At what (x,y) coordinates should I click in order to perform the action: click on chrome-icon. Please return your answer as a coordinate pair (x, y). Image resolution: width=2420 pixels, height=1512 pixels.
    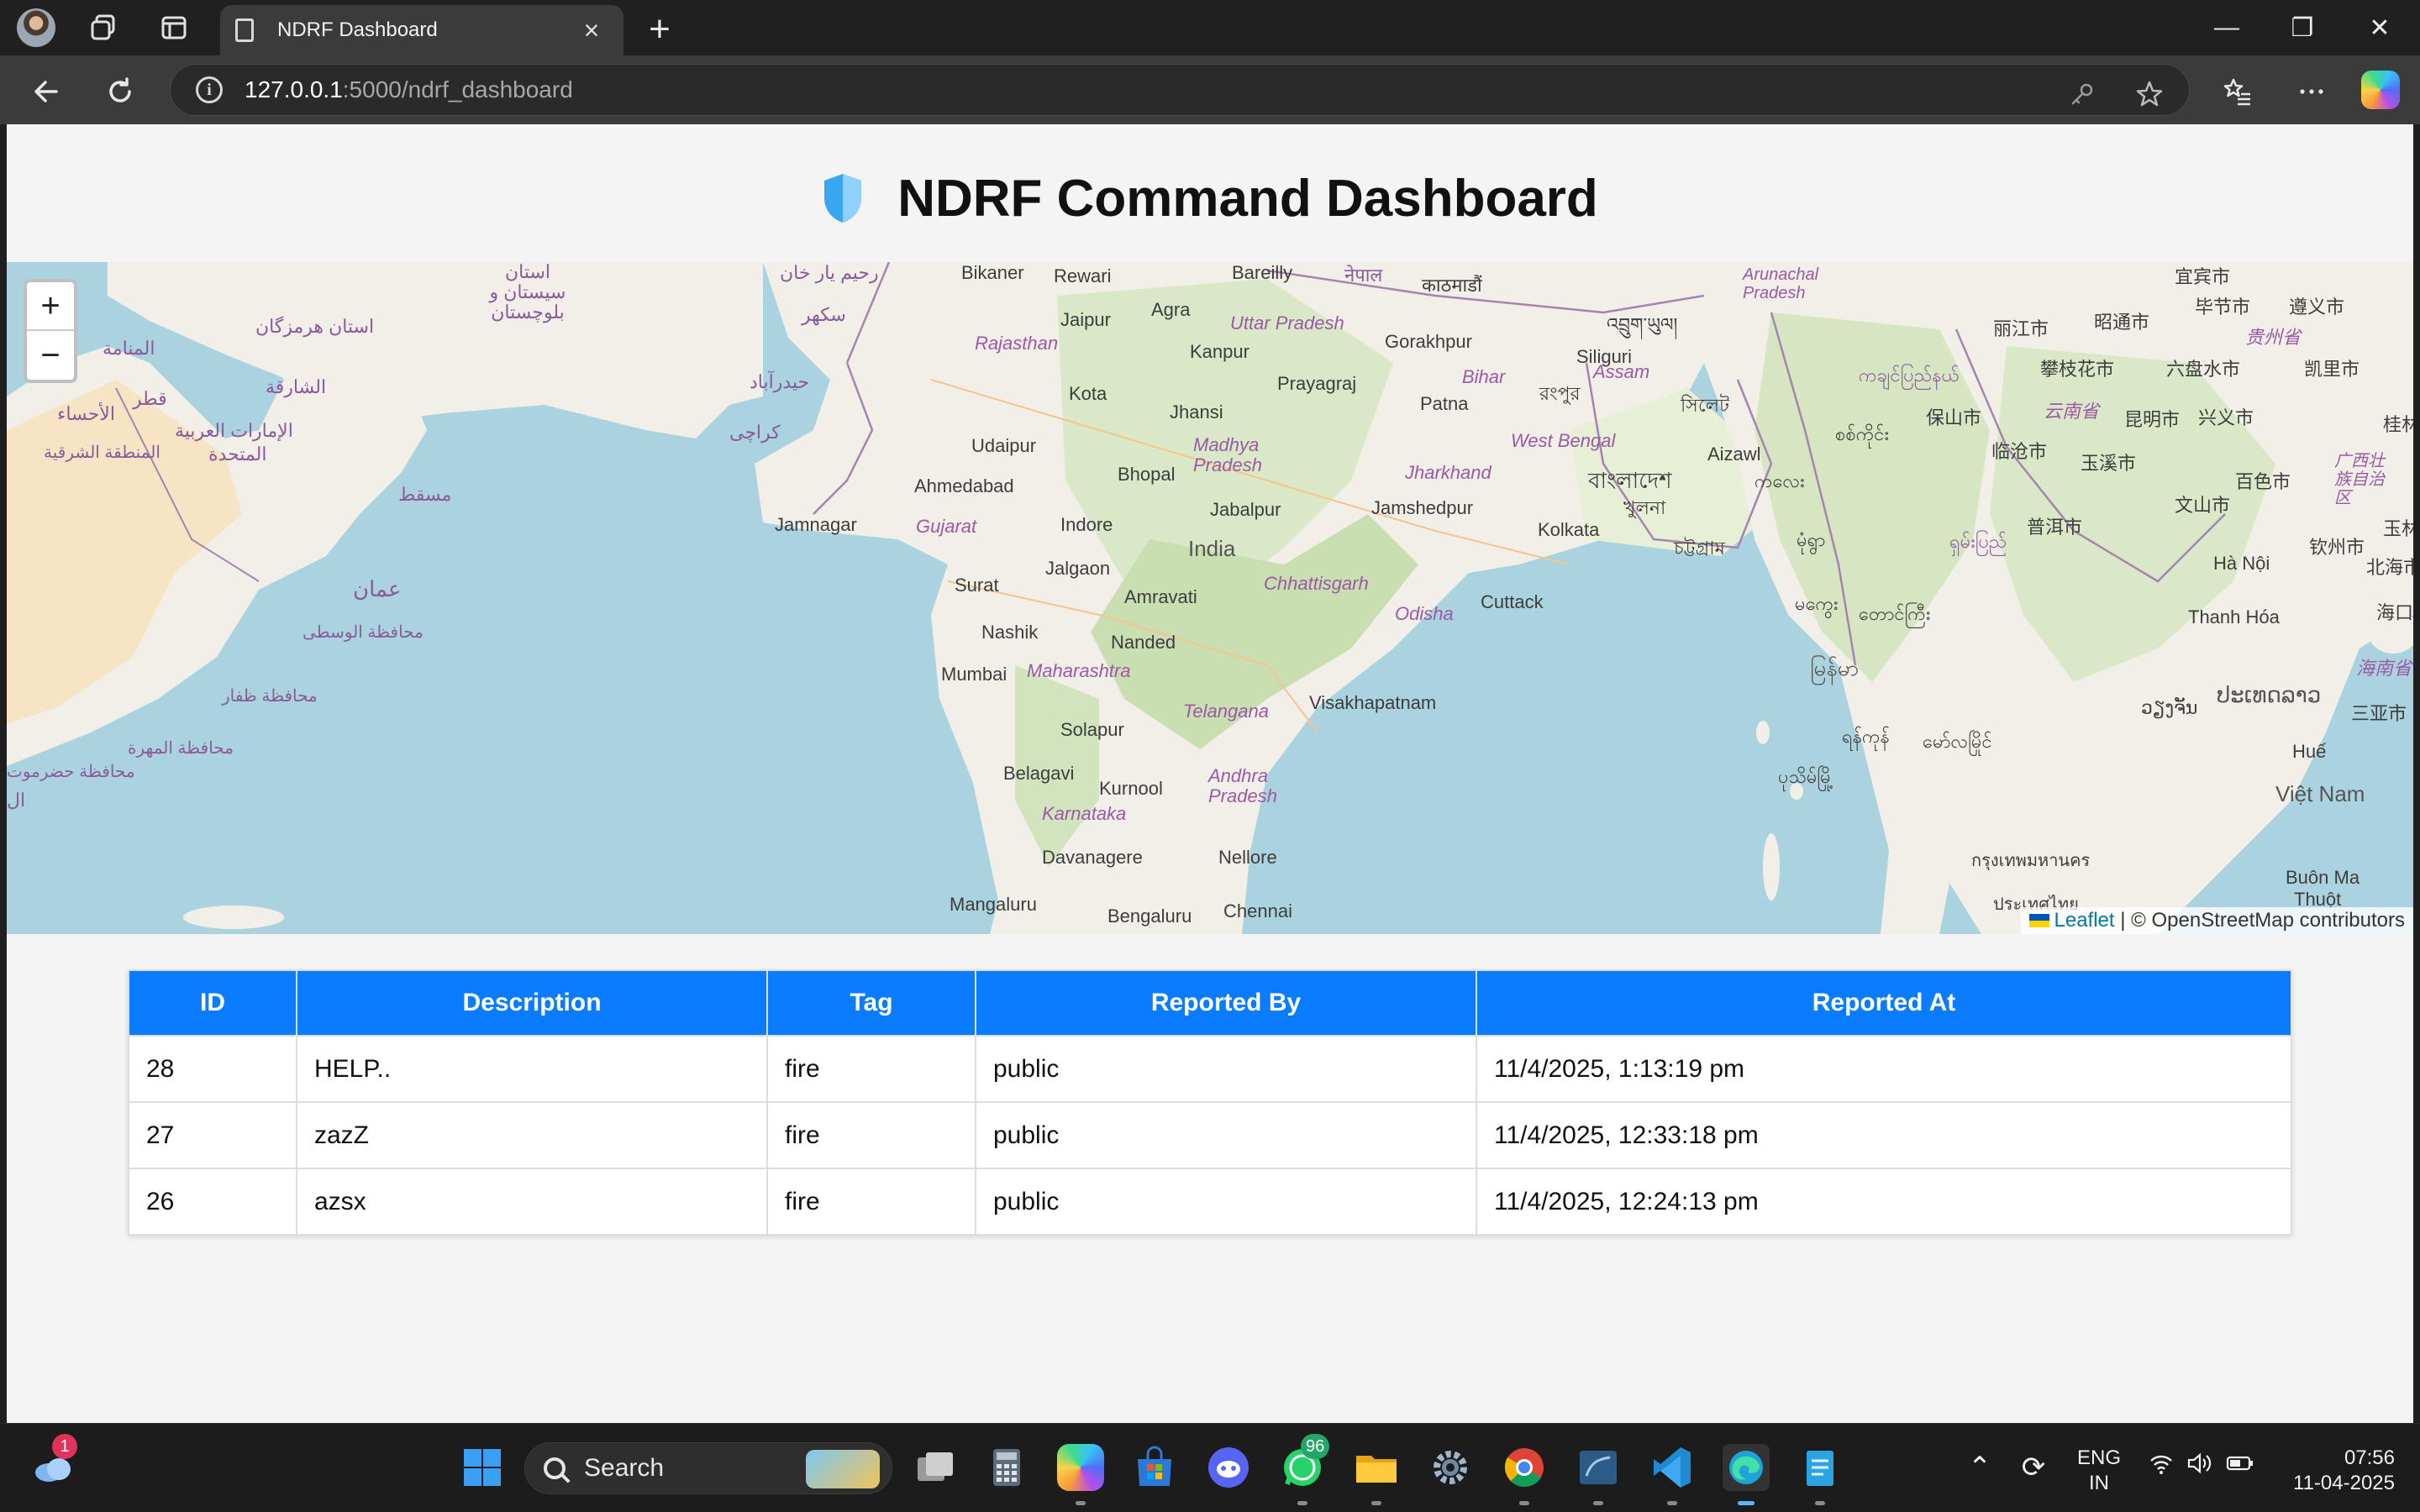
    Looking at the image, I should click on (1525, 1467).